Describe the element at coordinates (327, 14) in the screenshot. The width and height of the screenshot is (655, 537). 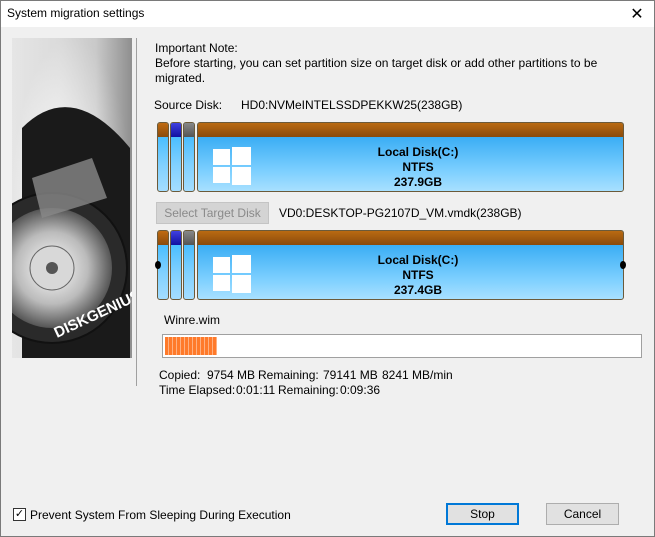
I see `title-bar: System migration settings ✕` at that location.